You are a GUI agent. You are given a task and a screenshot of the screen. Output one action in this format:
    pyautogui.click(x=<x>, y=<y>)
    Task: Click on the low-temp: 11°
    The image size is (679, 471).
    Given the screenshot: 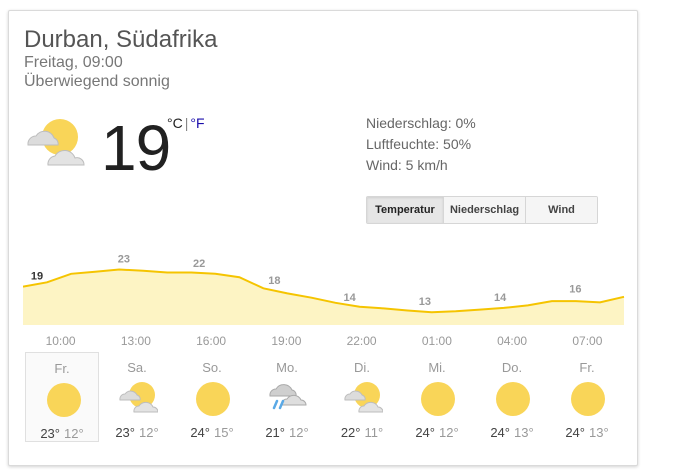 What is the action you would take?
    pyautogui.click(x=374, y=432)
    